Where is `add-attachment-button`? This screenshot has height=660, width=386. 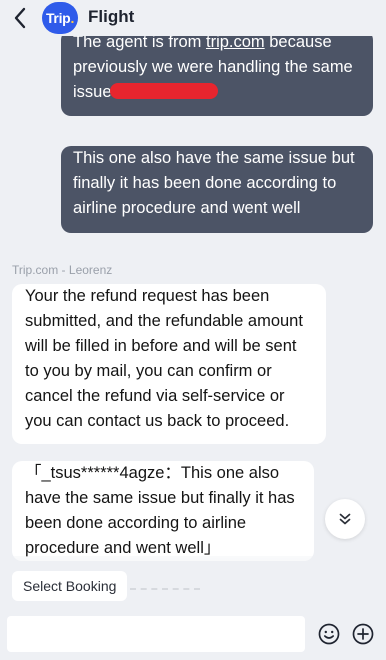 add-attachment-button is located at coordinates (363, 634).